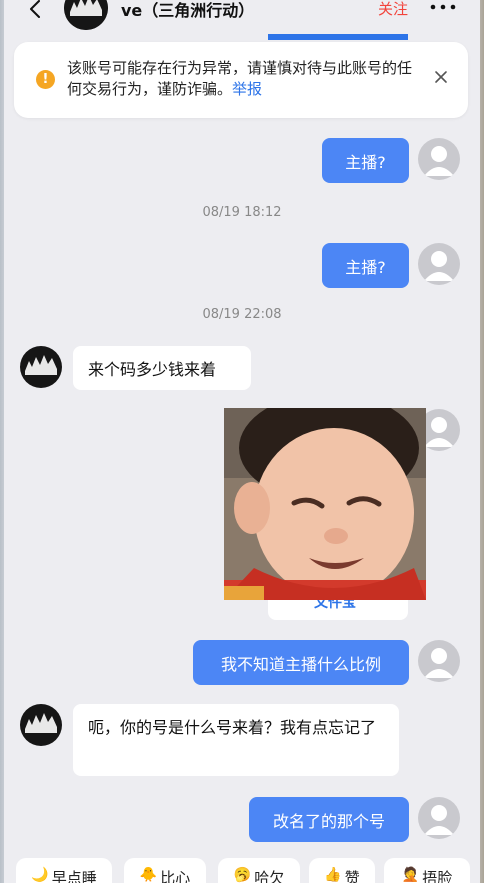 This screenshot has height=883, width=484. I want to click on message-text: 来个码多少钱来着, so click(152, 369).